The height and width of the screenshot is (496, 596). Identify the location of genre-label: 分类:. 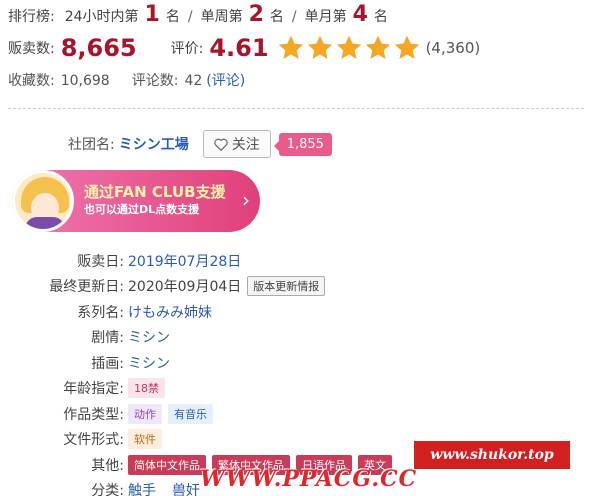
(107, 489).